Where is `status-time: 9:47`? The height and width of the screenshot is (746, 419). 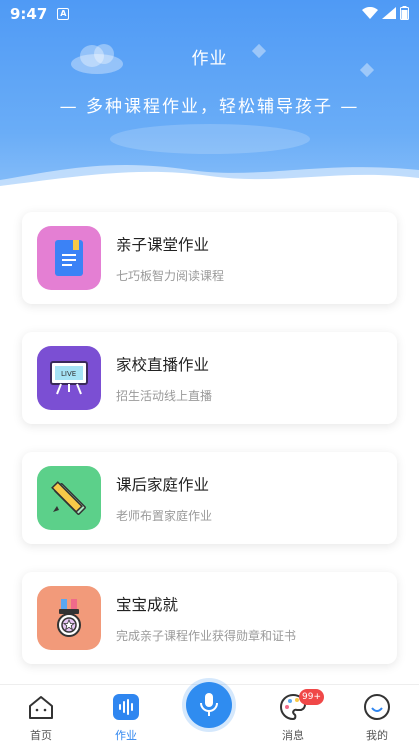 status-time: 9:47 is located at coordinates (29, 14).